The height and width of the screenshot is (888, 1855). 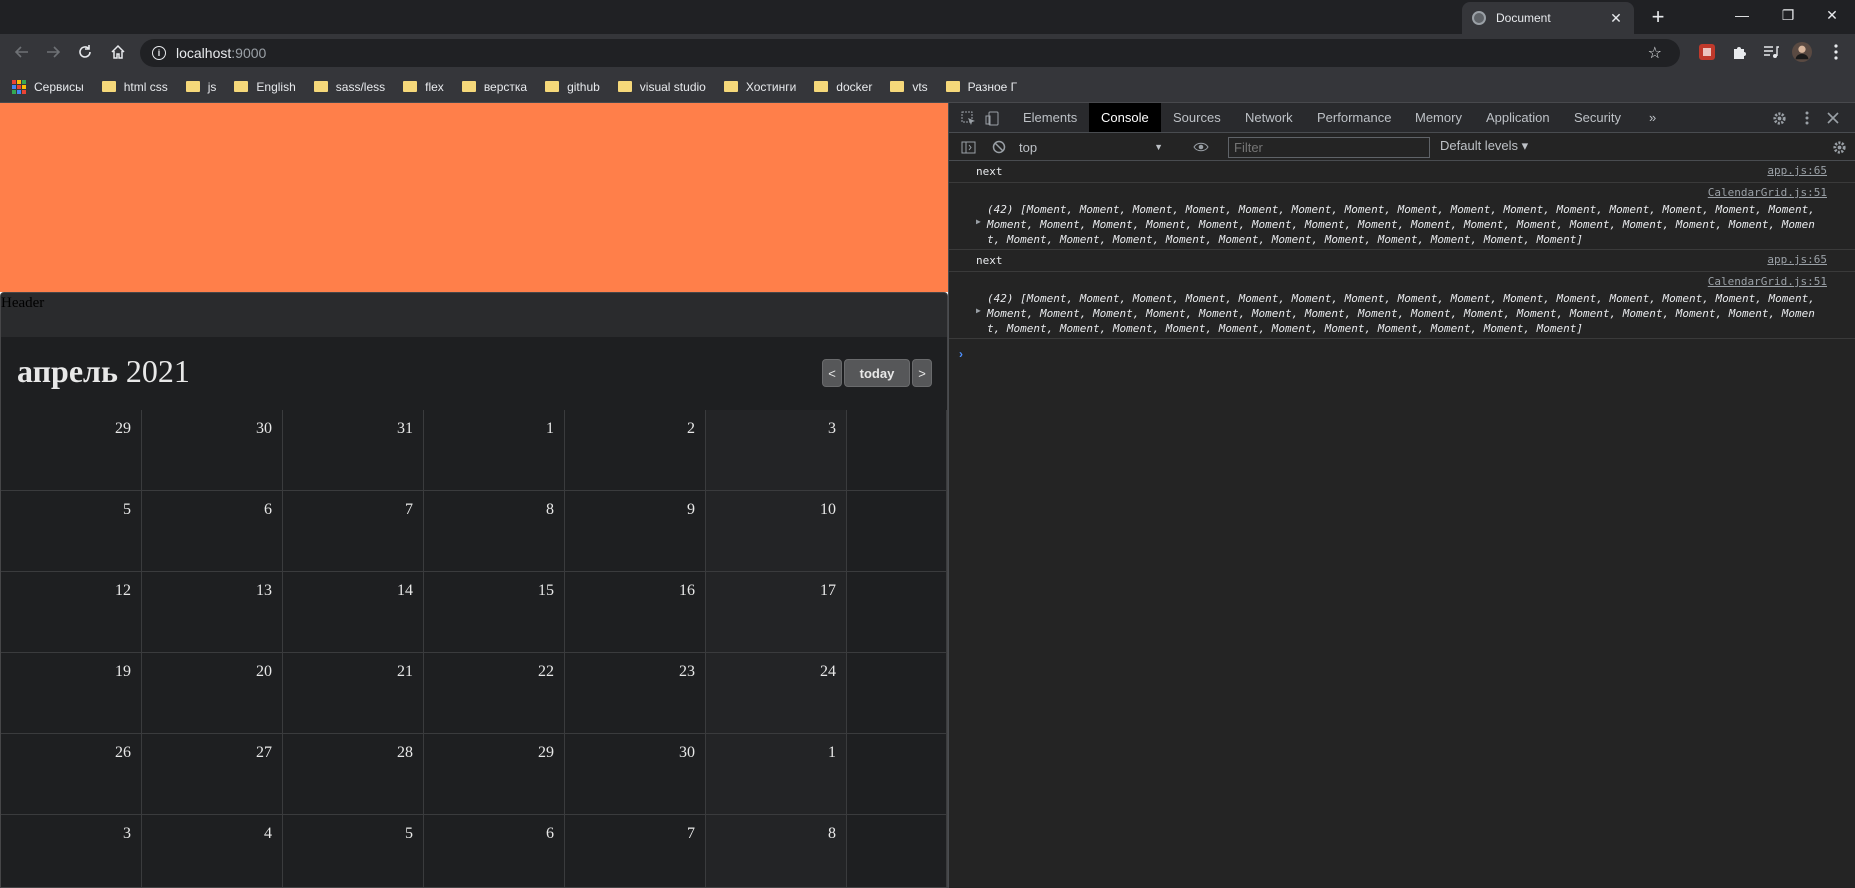 What do you see at coordinates (1658, 17) in the screenshot?
I see `new-tab-button: +` at bounding box center [1658, 17].